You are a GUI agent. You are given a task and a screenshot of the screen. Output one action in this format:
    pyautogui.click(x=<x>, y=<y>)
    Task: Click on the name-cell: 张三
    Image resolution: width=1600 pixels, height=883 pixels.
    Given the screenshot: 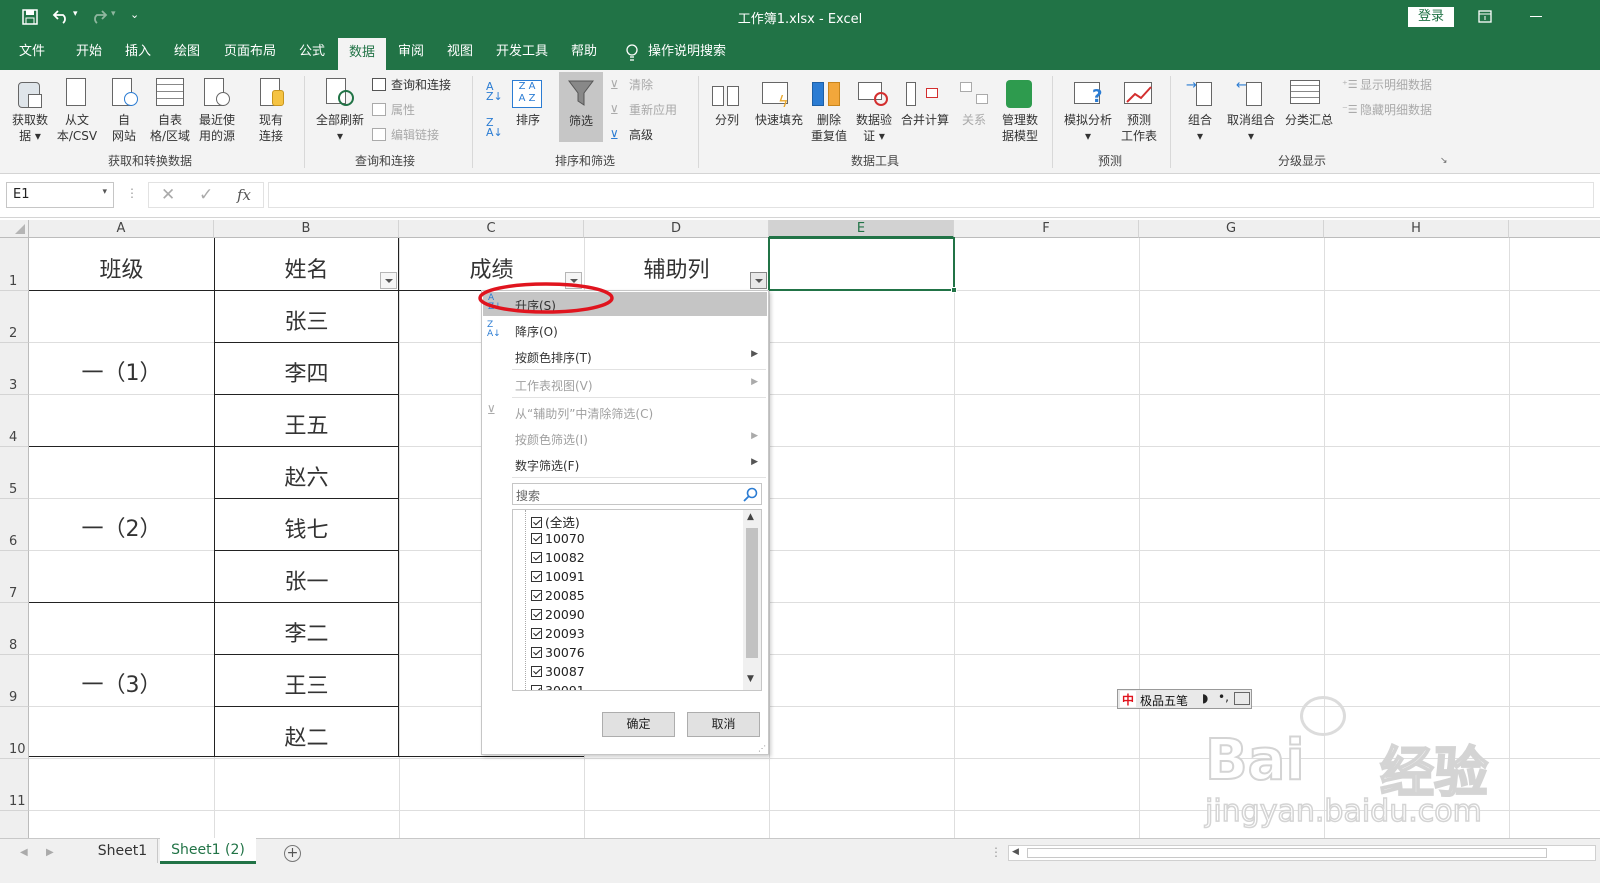 What is the action you would take?
    pyautogui.click(x=306, y=320)
    